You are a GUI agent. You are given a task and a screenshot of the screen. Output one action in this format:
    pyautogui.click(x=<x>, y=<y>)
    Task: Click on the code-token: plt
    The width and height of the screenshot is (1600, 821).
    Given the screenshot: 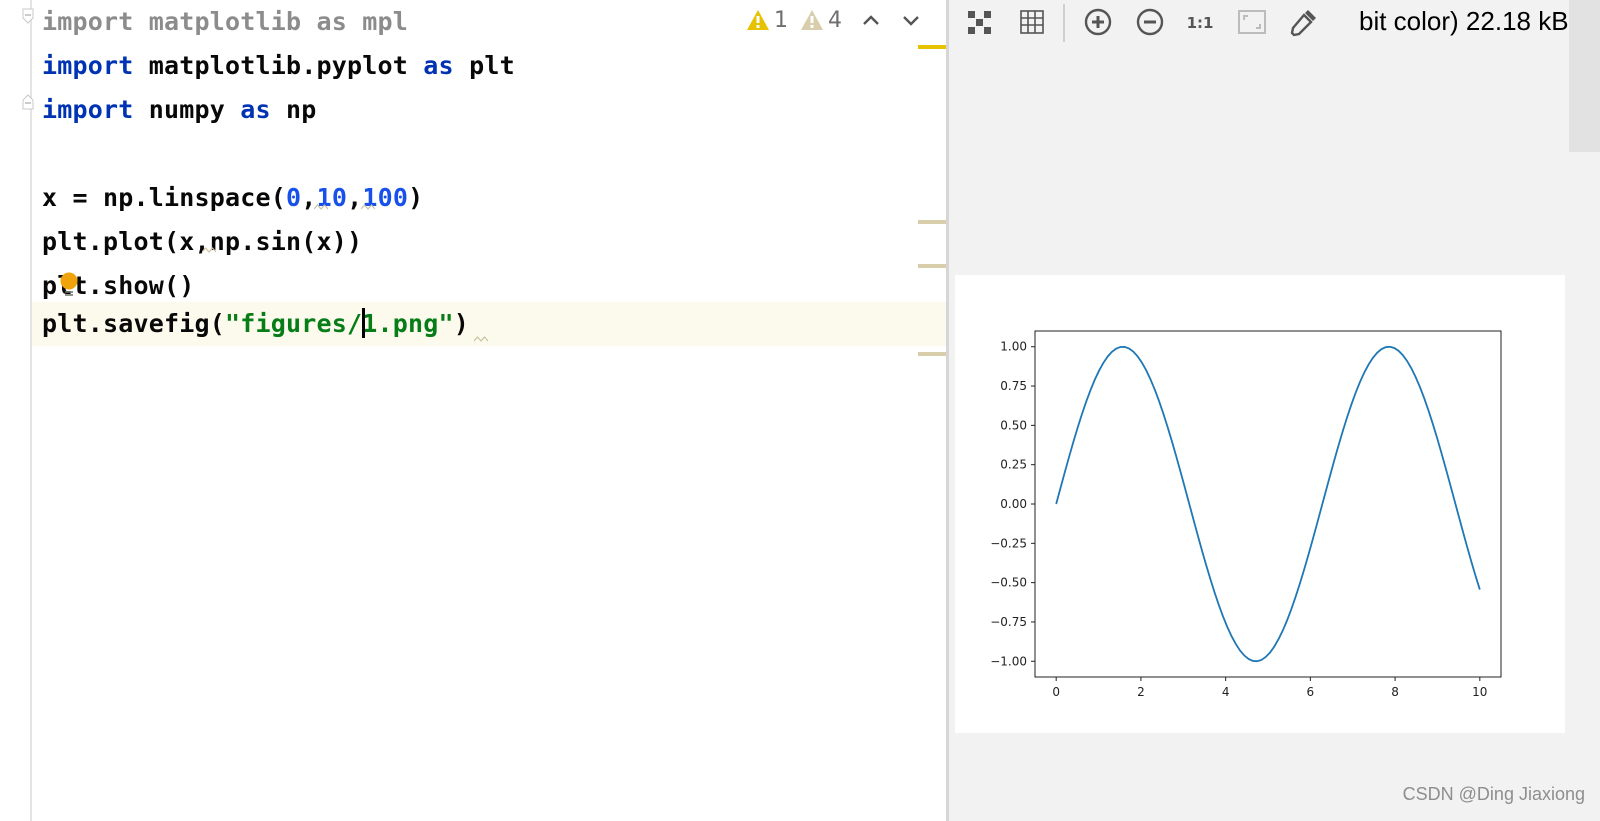 What is the action you would take?
    pyautogui.click(x=484, y=65)
    